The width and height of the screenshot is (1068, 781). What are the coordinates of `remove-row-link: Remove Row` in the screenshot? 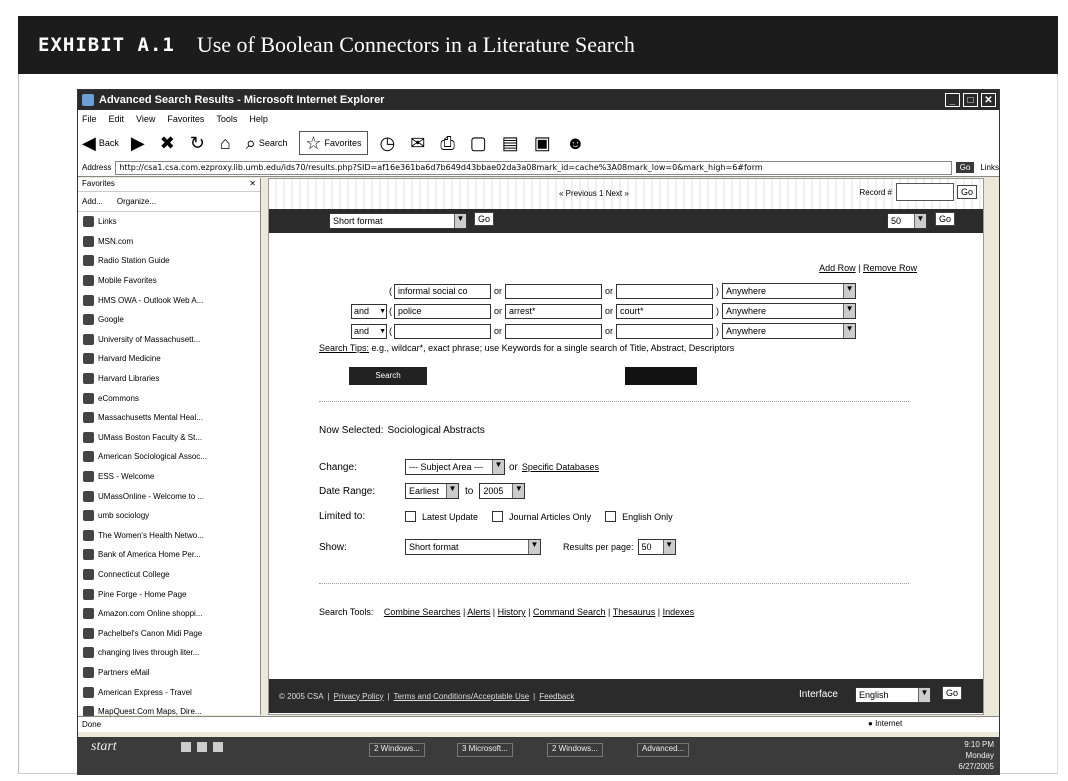 It's located at (890, 268).